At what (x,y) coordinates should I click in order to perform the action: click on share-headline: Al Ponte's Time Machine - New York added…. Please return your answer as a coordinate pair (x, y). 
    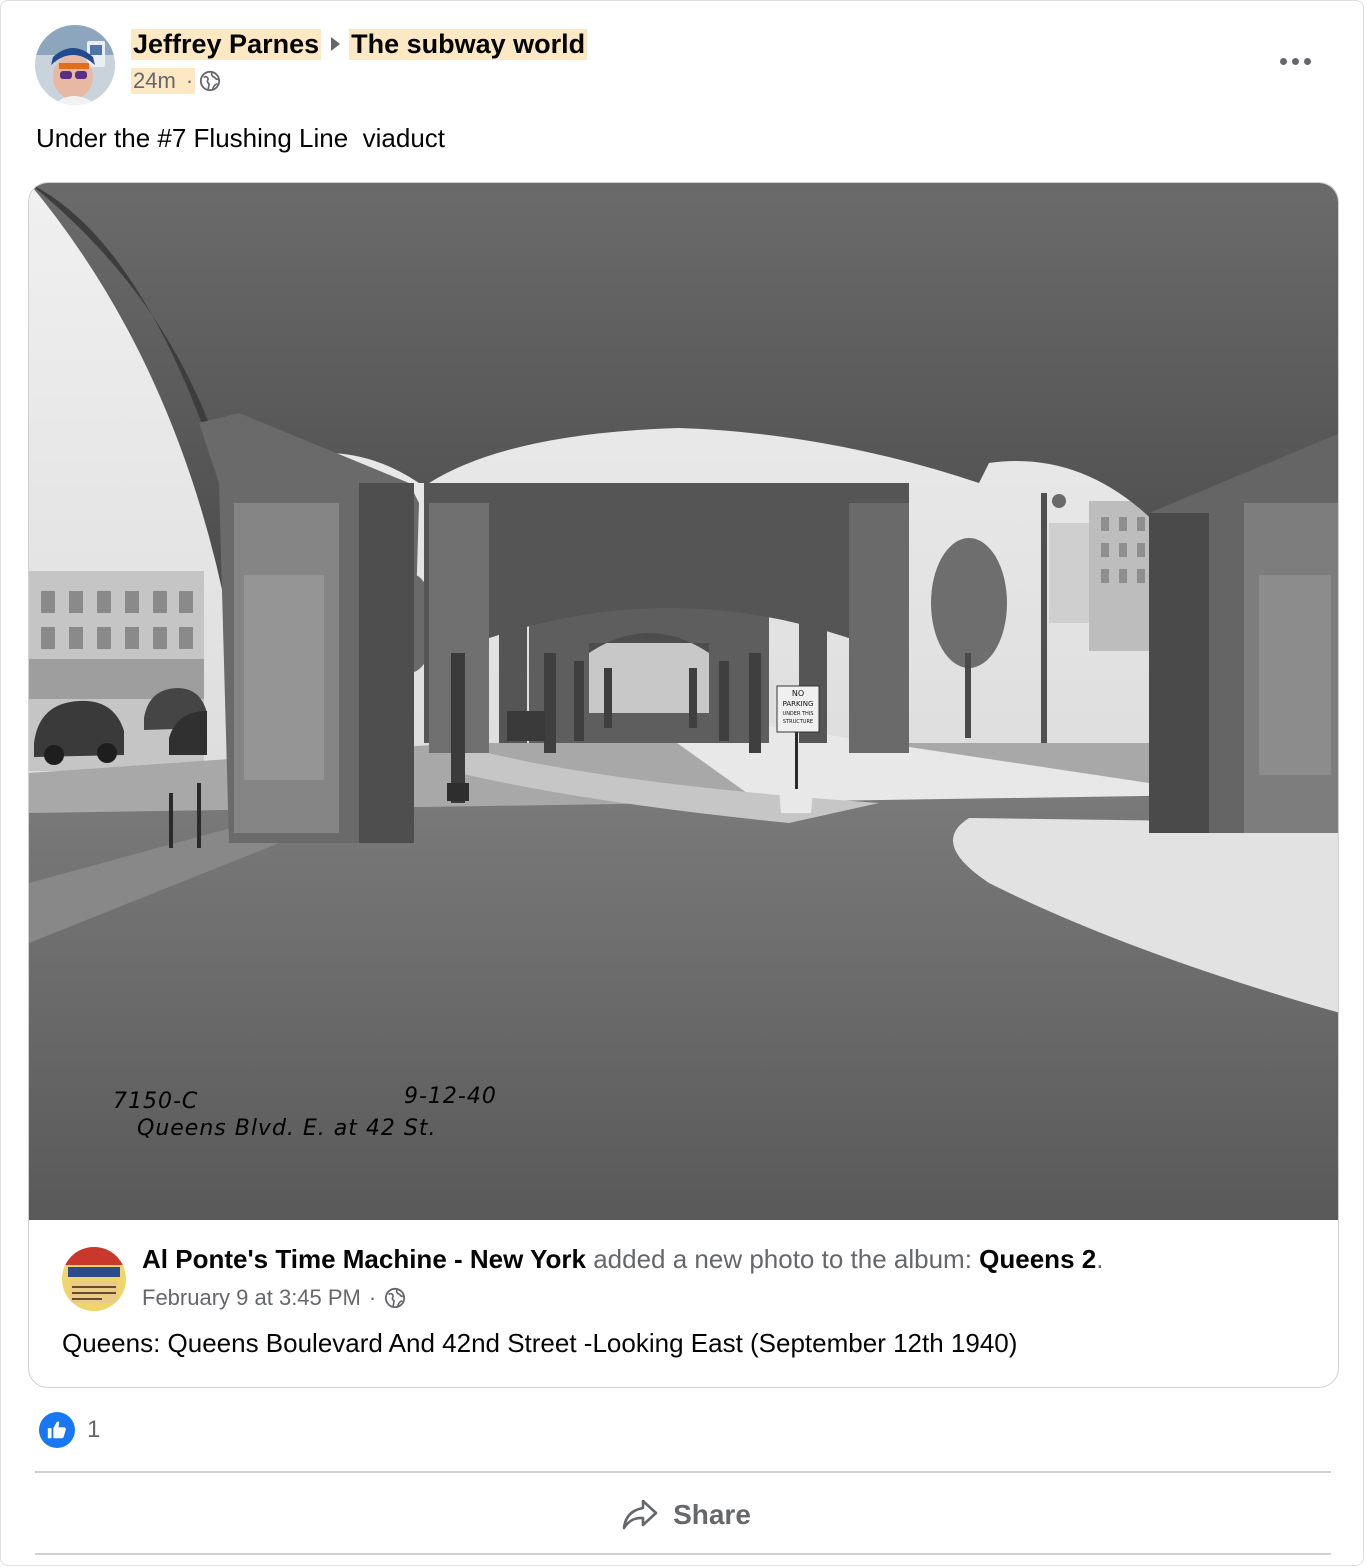
    Looking at the image, I should click on (622, 1259).